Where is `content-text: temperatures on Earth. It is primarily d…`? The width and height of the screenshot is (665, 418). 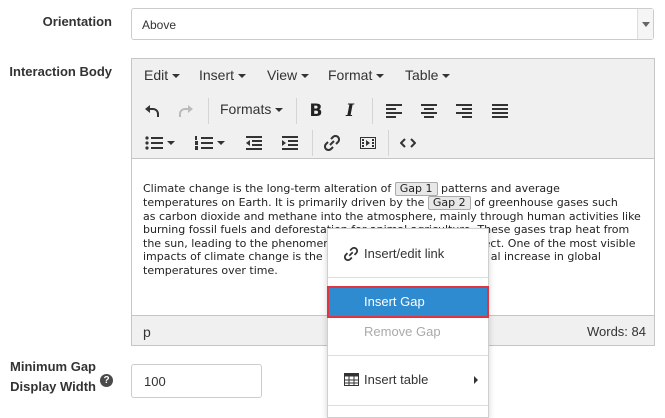 content-text: temperatures on Earth. It is primarily d… is located at coordinates (285, 202).